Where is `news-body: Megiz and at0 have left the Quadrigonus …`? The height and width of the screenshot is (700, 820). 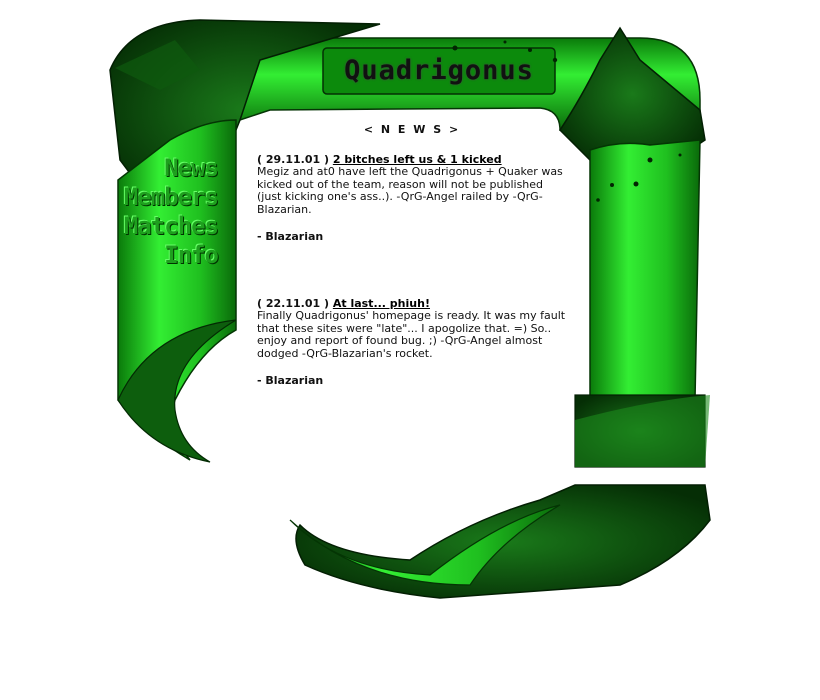 news-body: Megiz and at0 have left the Quadrigonus … is located at coordinates (410, 190).